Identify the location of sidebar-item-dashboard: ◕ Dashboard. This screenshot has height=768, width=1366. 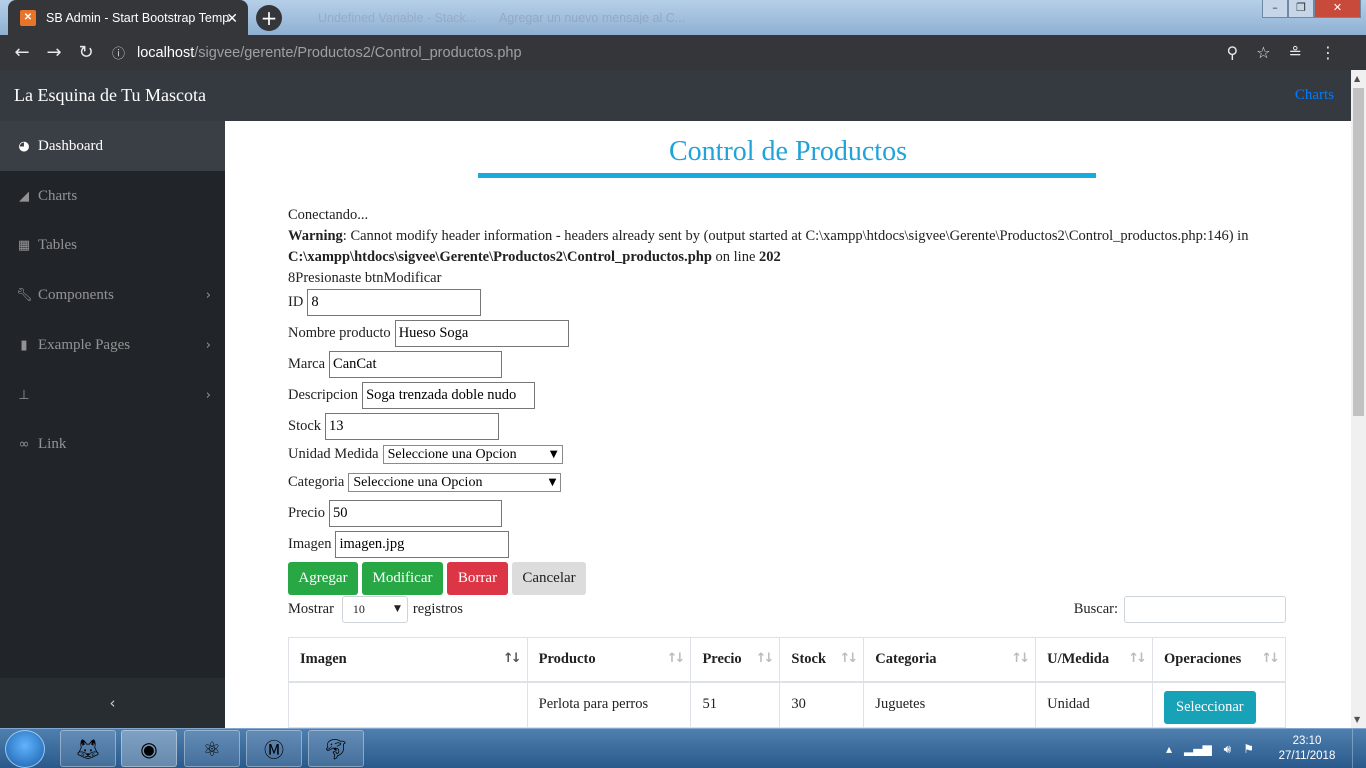
(112, 146).